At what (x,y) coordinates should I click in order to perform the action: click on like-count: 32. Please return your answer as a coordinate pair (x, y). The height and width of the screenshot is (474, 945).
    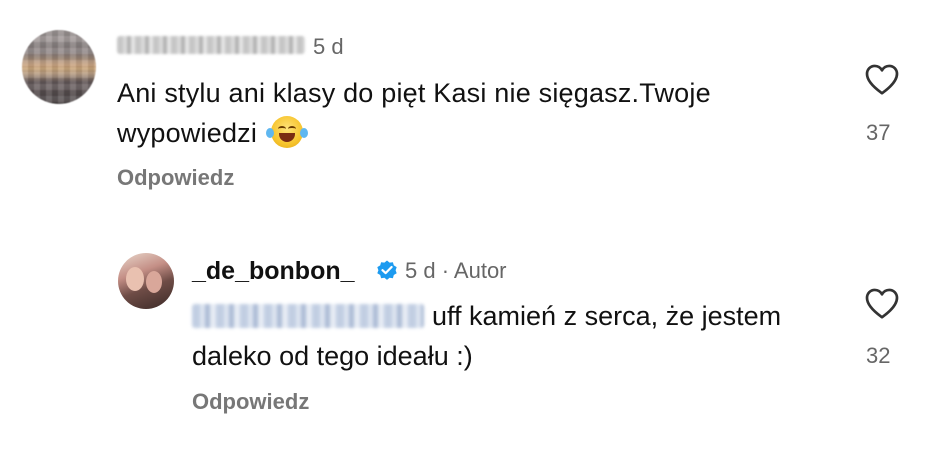
    Looking at the image, I should click on (878, 355).